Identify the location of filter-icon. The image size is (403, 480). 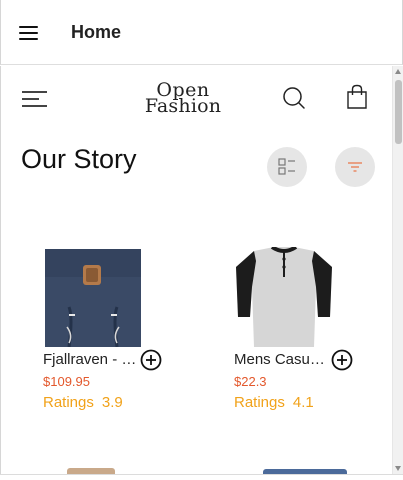
(355, 167).